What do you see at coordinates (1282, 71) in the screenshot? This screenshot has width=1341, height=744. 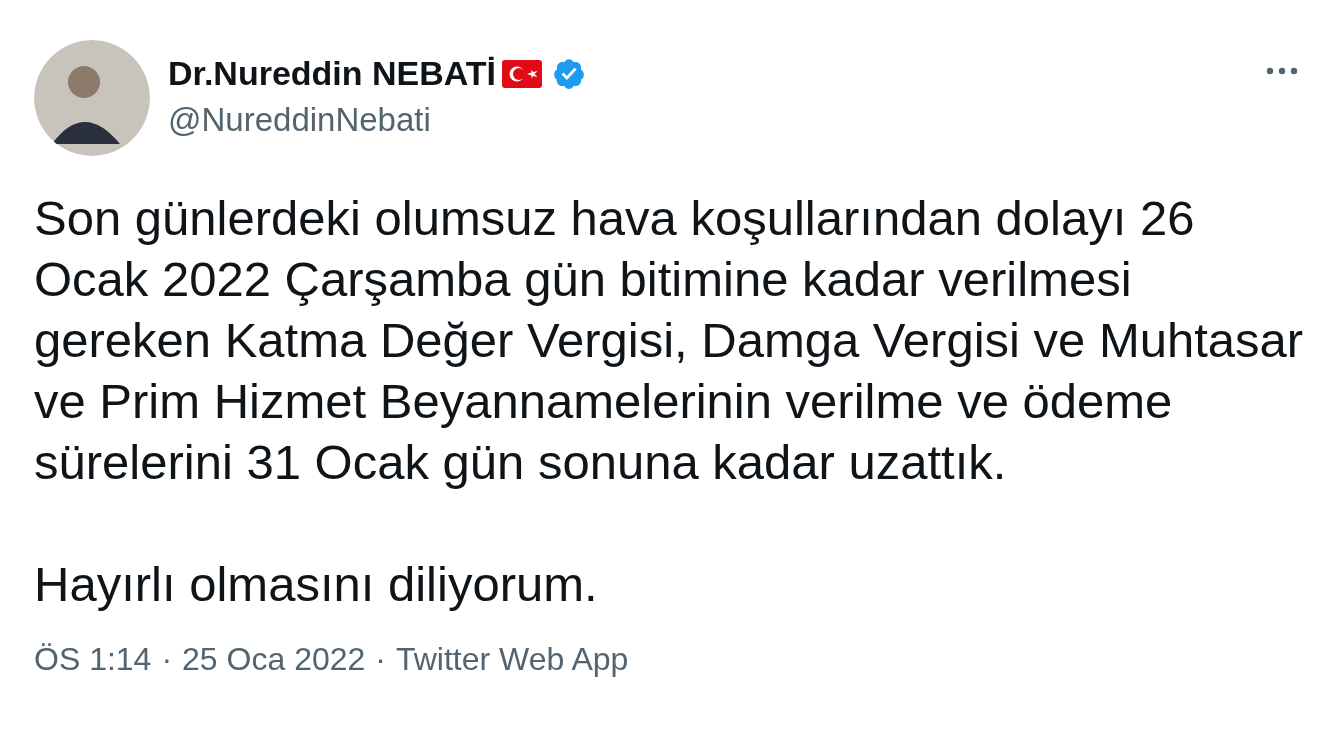 I see `more-options-icon` at bounding box center [1282, 71].